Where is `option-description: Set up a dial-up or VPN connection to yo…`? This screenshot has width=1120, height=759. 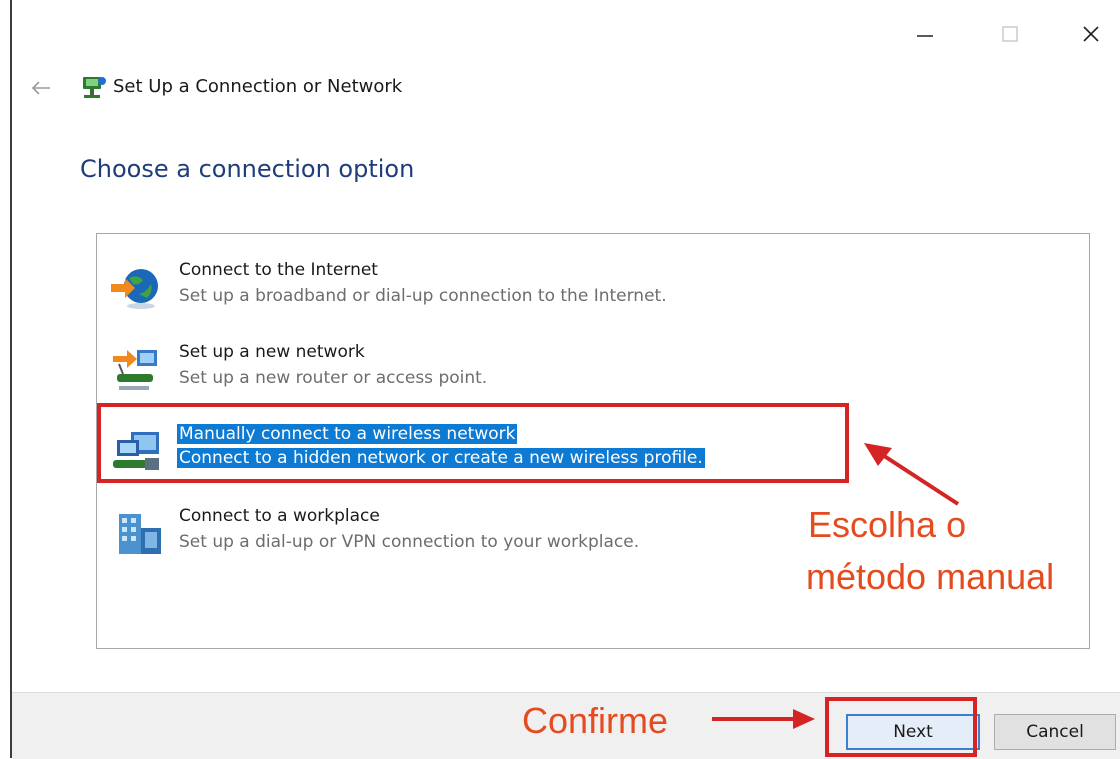
option-description: Set up a dial-up or VPN connection to yo… is located at coordinates (409, 542).